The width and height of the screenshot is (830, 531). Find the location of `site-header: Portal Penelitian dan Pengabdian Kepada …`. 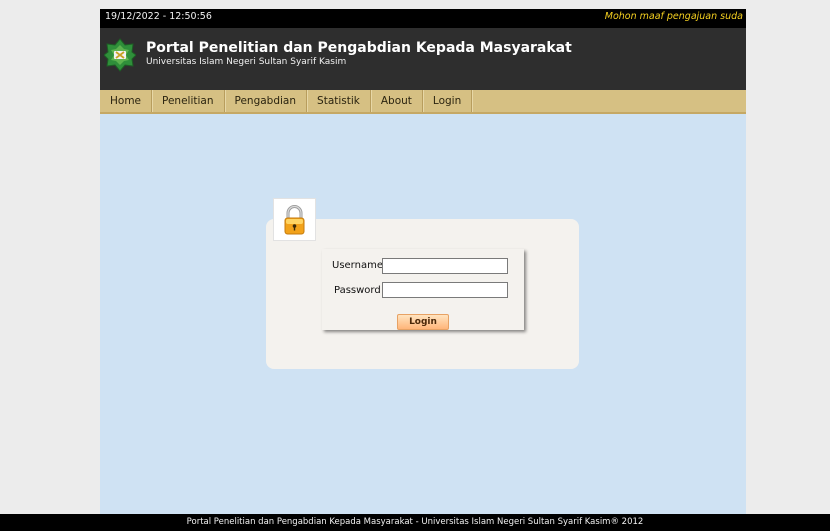

site-header: Portal Penelitian dan Pengabdian Kepada … is located at coordinates (423, 59).